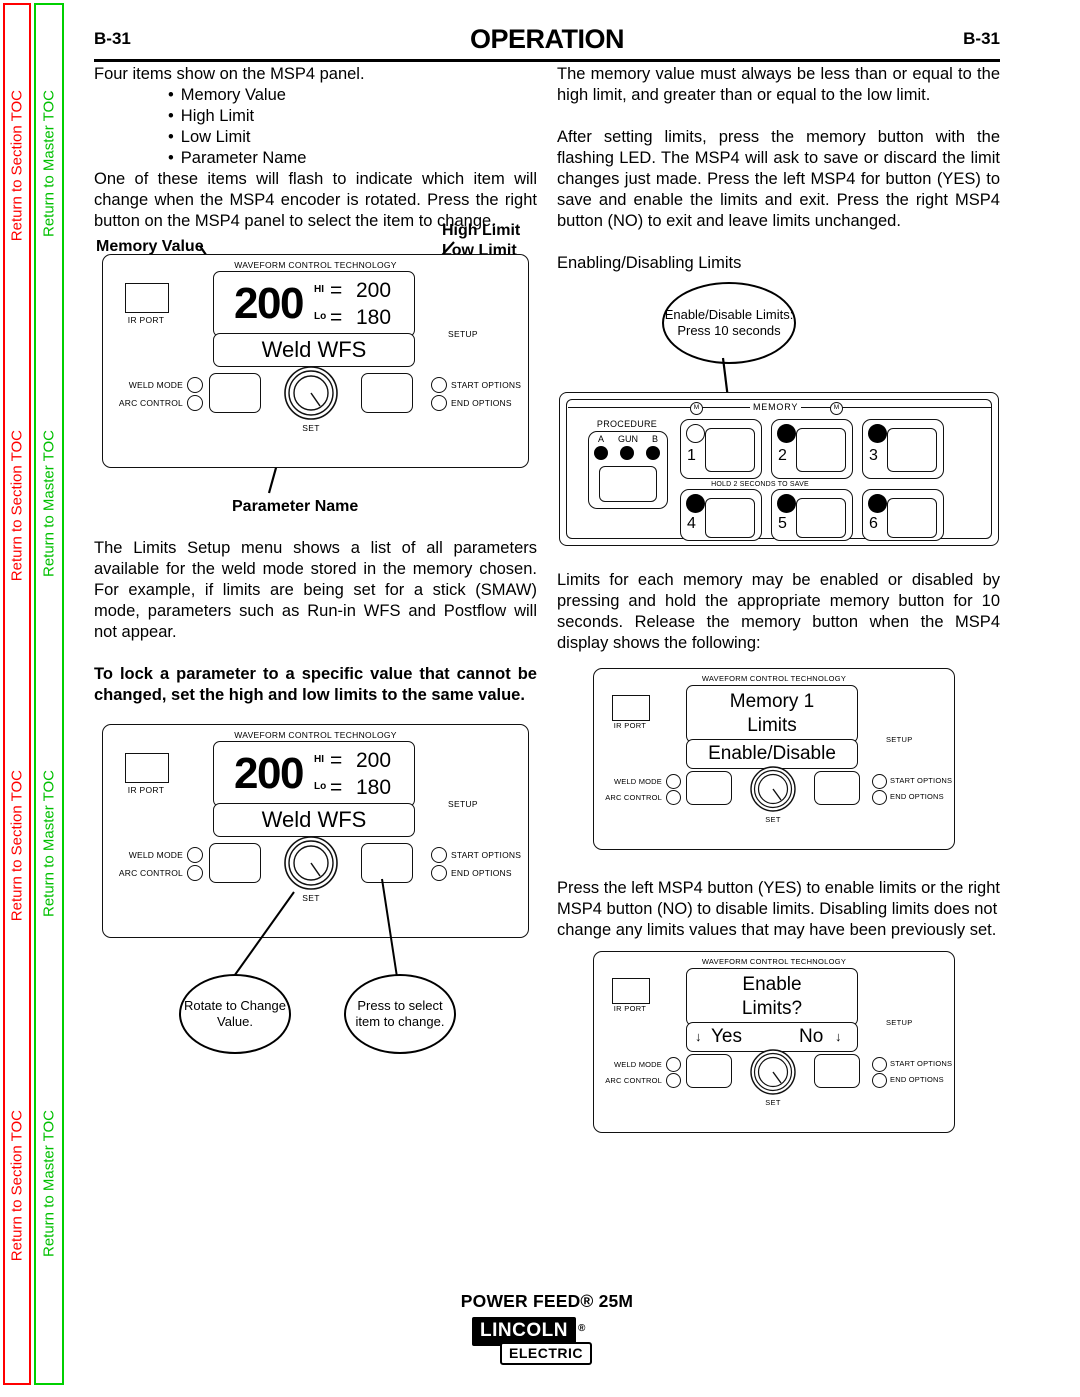 The image size is (1080, 1397). I want to click on memory-key-number: 4, so click(691, 523).